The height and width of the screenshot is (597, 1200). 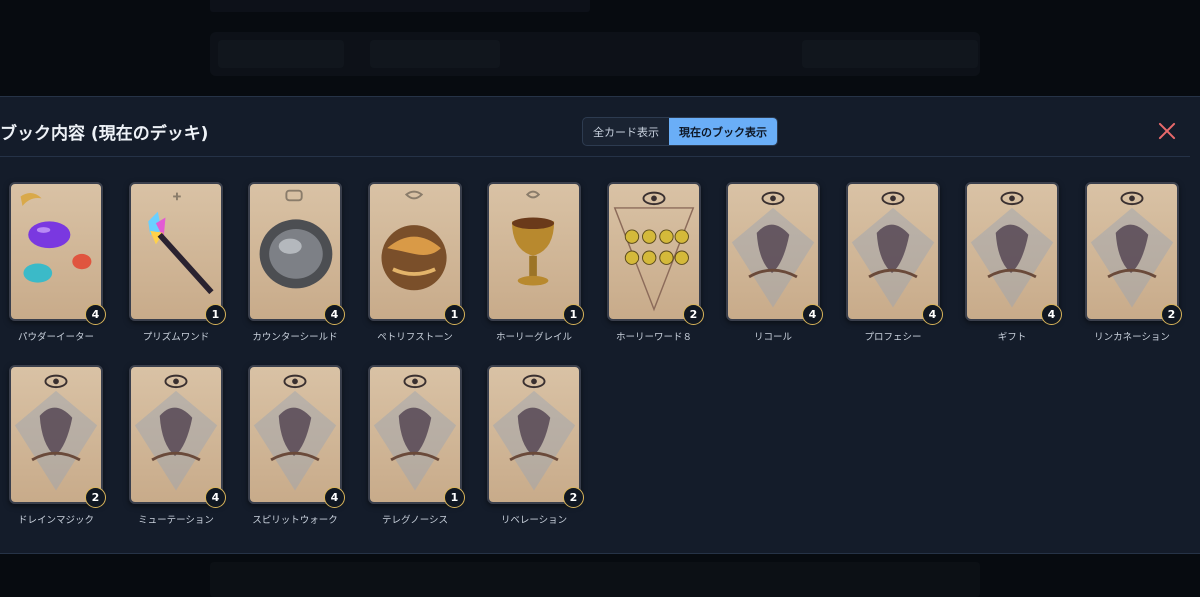 What do you see at coordinates (1132, 337) in the screenshot?
I see `card-name: リンカネーション` at bounding box center [1132, 337].